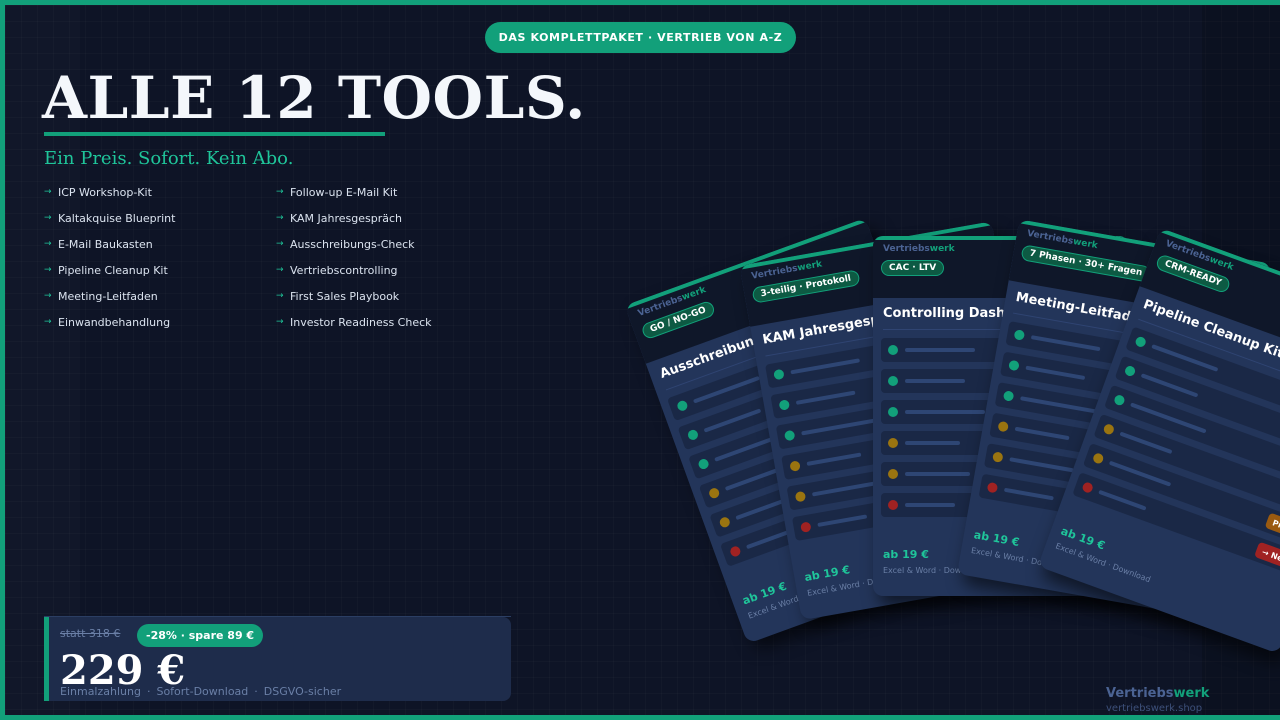 The height and width of the screenshot is (720, 1280). Describe the element at coordinates (98, 192) in the screenshot. I see `list-item: → ICP Workshop-Kit` at that location.